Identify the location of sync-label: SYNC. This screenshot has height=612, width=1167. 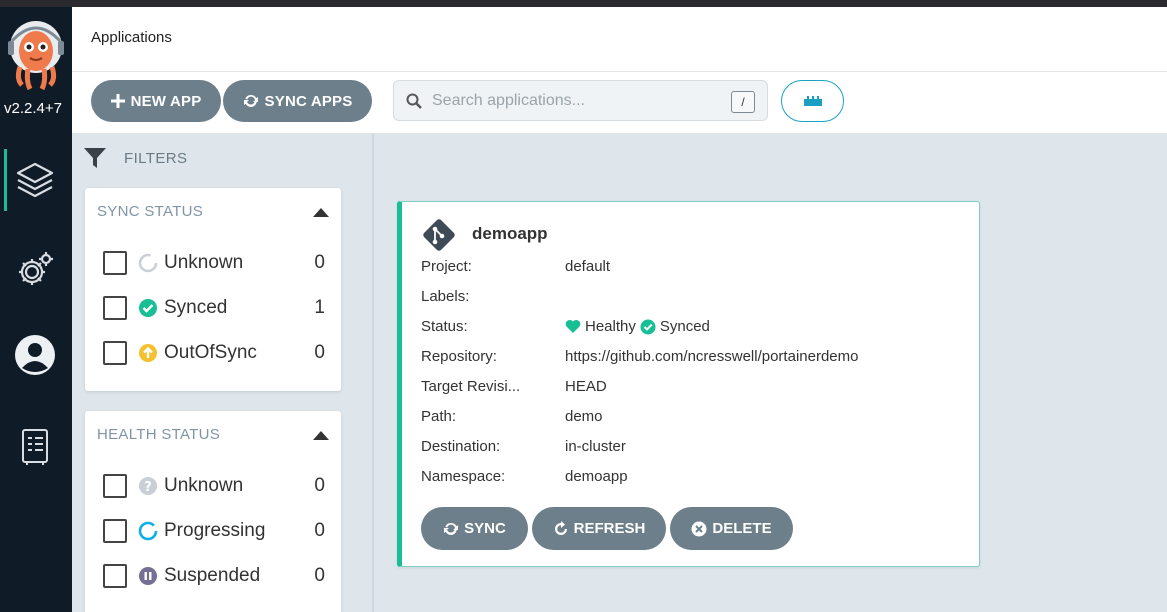
(485, 528).